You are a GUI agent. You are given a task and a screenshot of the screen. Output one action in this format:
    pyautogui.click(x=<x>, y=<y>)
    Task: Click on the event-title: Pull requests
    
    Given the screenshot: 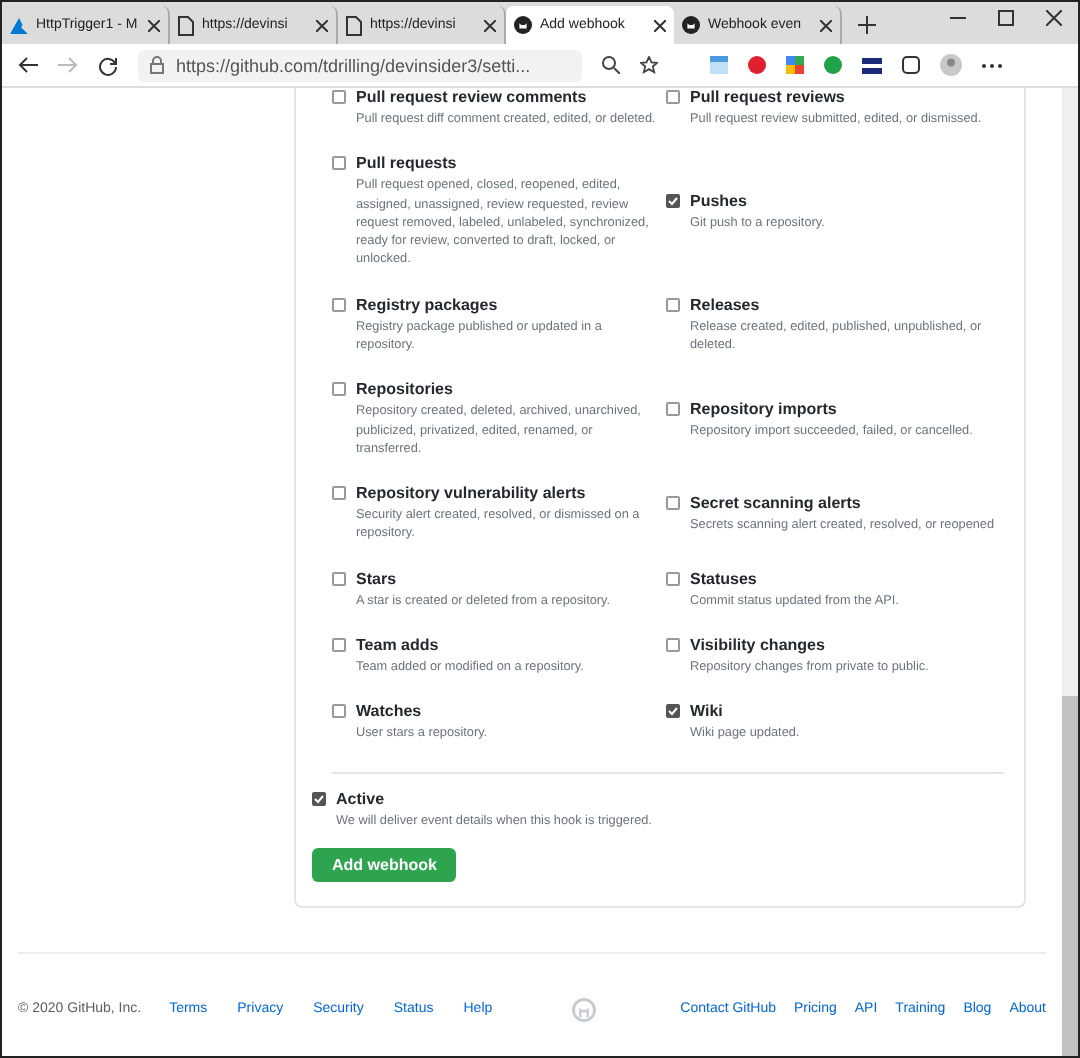 What is the action you would take?
    pyautogui.click(x=407, y=163)
    